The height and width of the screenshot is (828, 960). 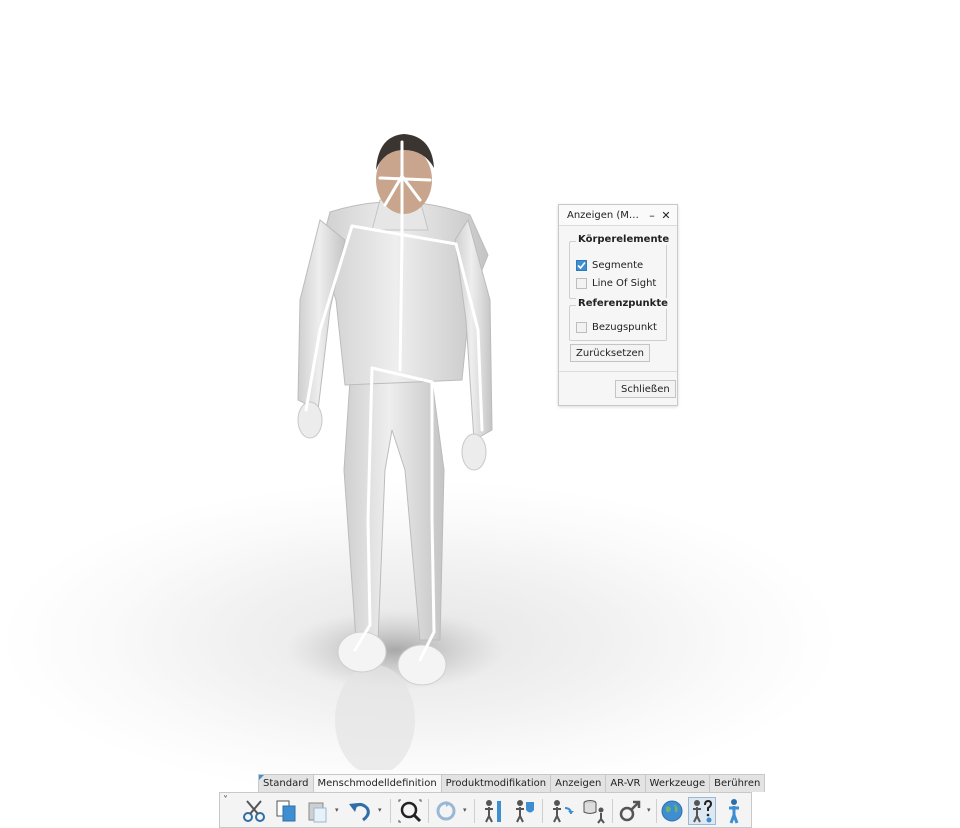 I want to click on dialog-titlebar: Anzeigen (Men... – ✕, so click(x=618, y=215).